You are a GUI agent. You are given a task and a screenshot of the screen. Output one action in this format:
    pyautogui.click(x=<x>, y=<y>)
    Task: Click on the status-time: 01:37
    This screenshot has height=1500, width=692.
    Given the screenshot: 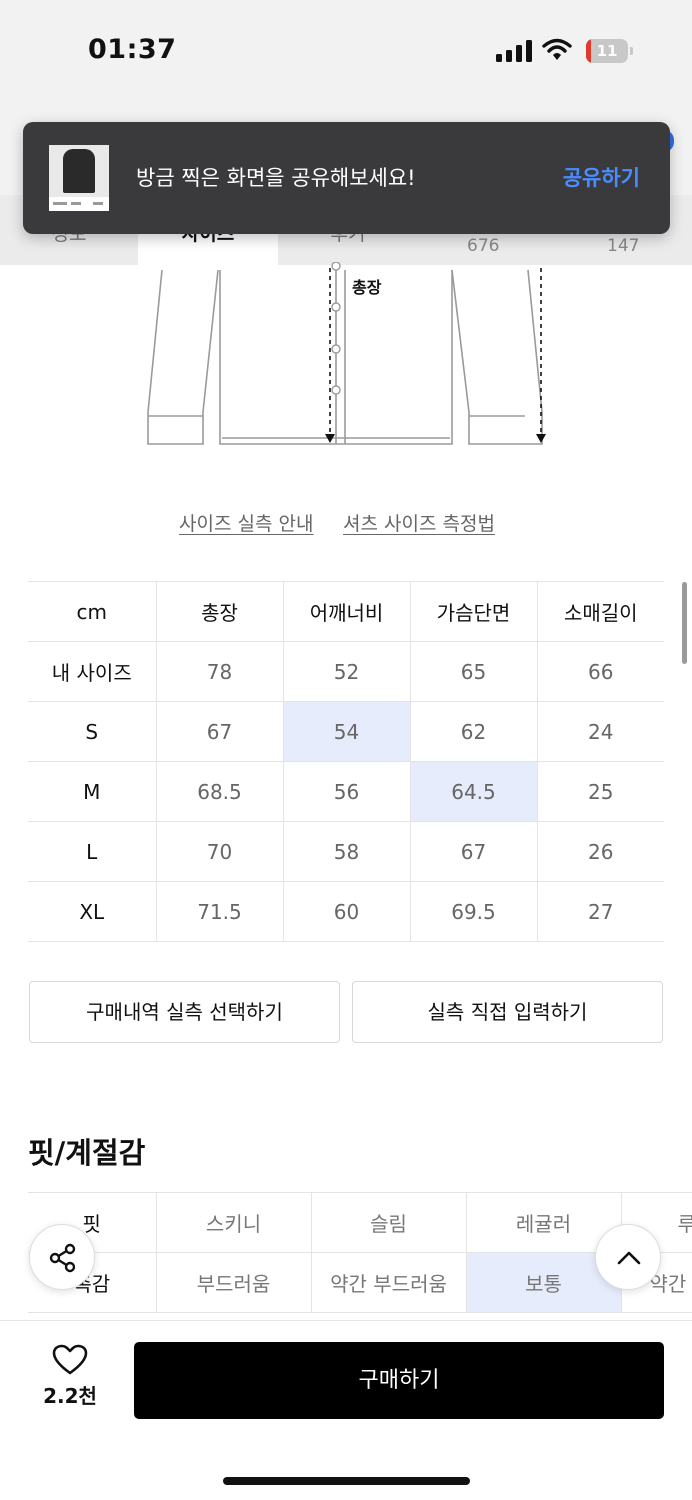 What is the action you would take?
    pyautogui.click(x=132, y=49)
    